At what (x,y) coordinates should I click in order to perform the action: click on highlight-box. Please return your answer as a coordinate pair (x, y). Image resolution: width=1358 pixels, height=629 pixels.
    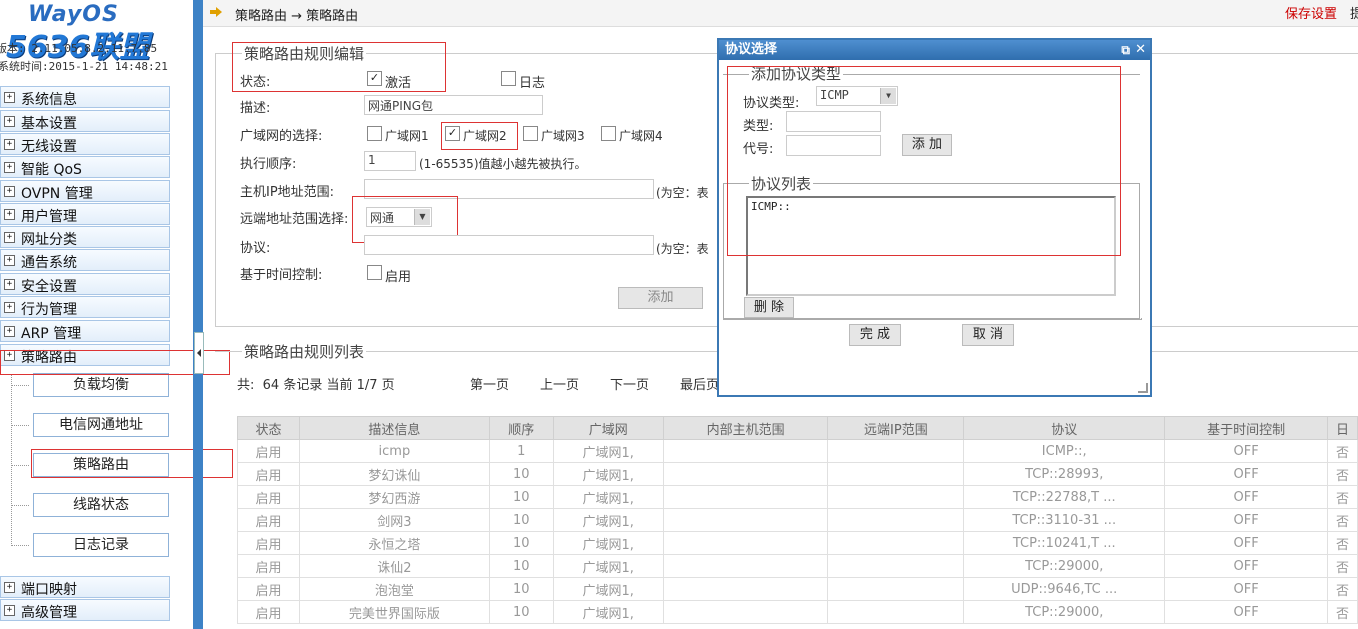
    Looking at the image, I should click on (479, 136).